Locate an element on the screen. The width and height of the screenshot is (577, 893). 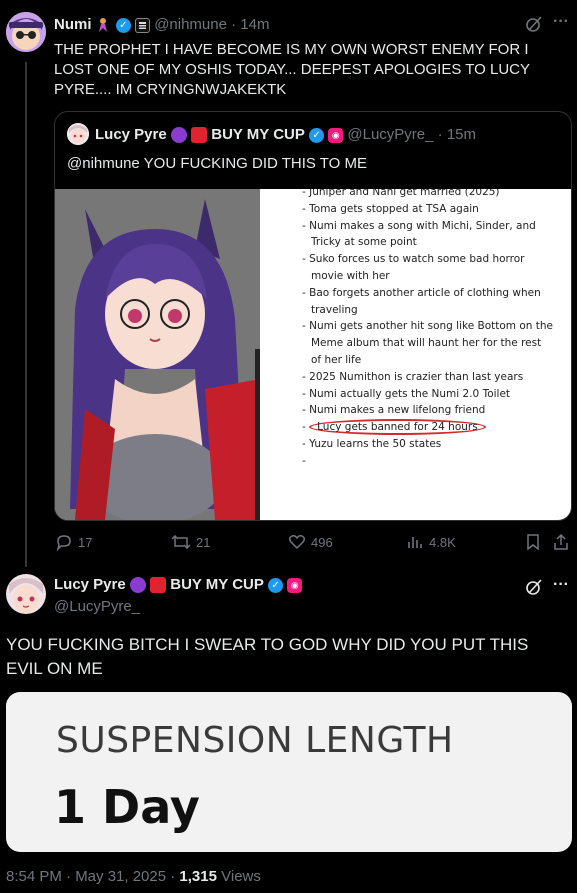
list-item-highlighted: - Lucy gets banned for 24 hours is located at coordinates (434, 427).